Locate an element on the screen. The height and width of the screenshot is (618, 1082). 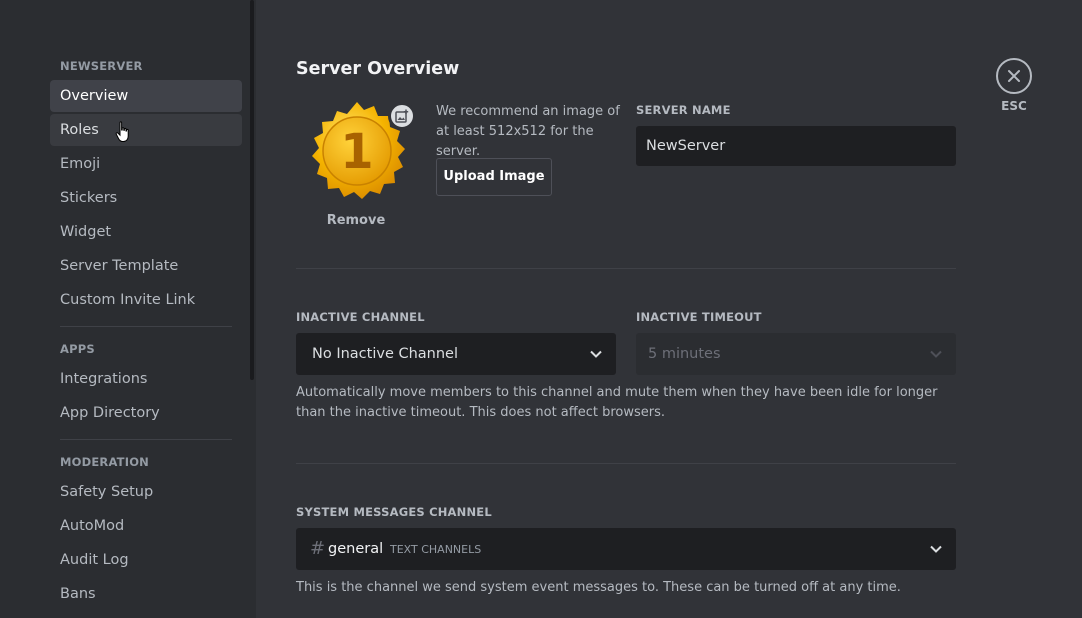
page-title: Server Overview is located at coordinates (378, 69).